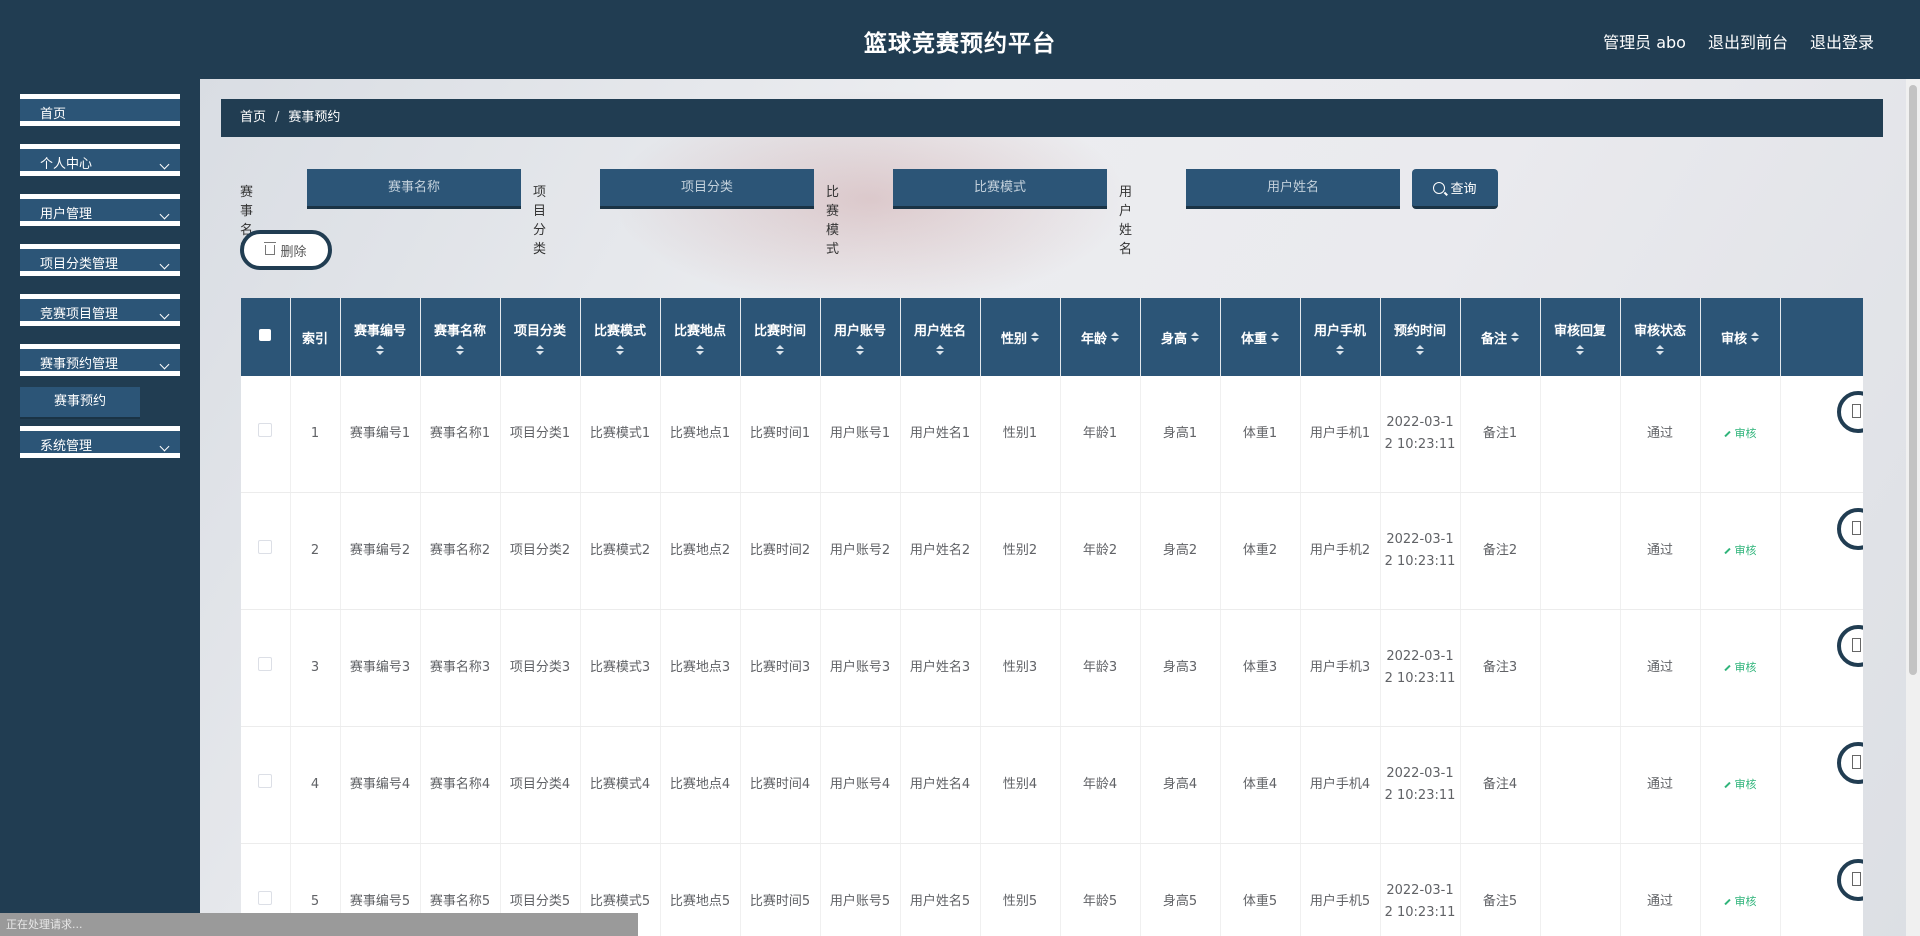 Image resolution: width=1920 pixels, height=936 pixels. Describe the element at coordinates (1580, 889) in the screenshot. I see `cell-reply` at that location.